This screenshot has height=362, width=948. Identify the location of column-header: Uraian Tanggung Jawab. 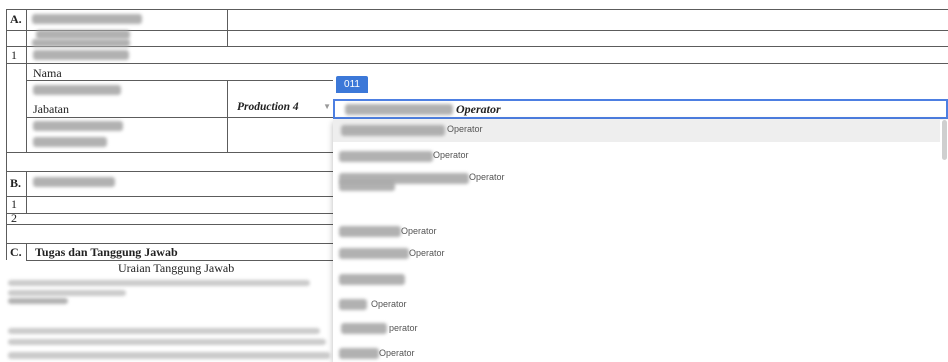
(176, 268).